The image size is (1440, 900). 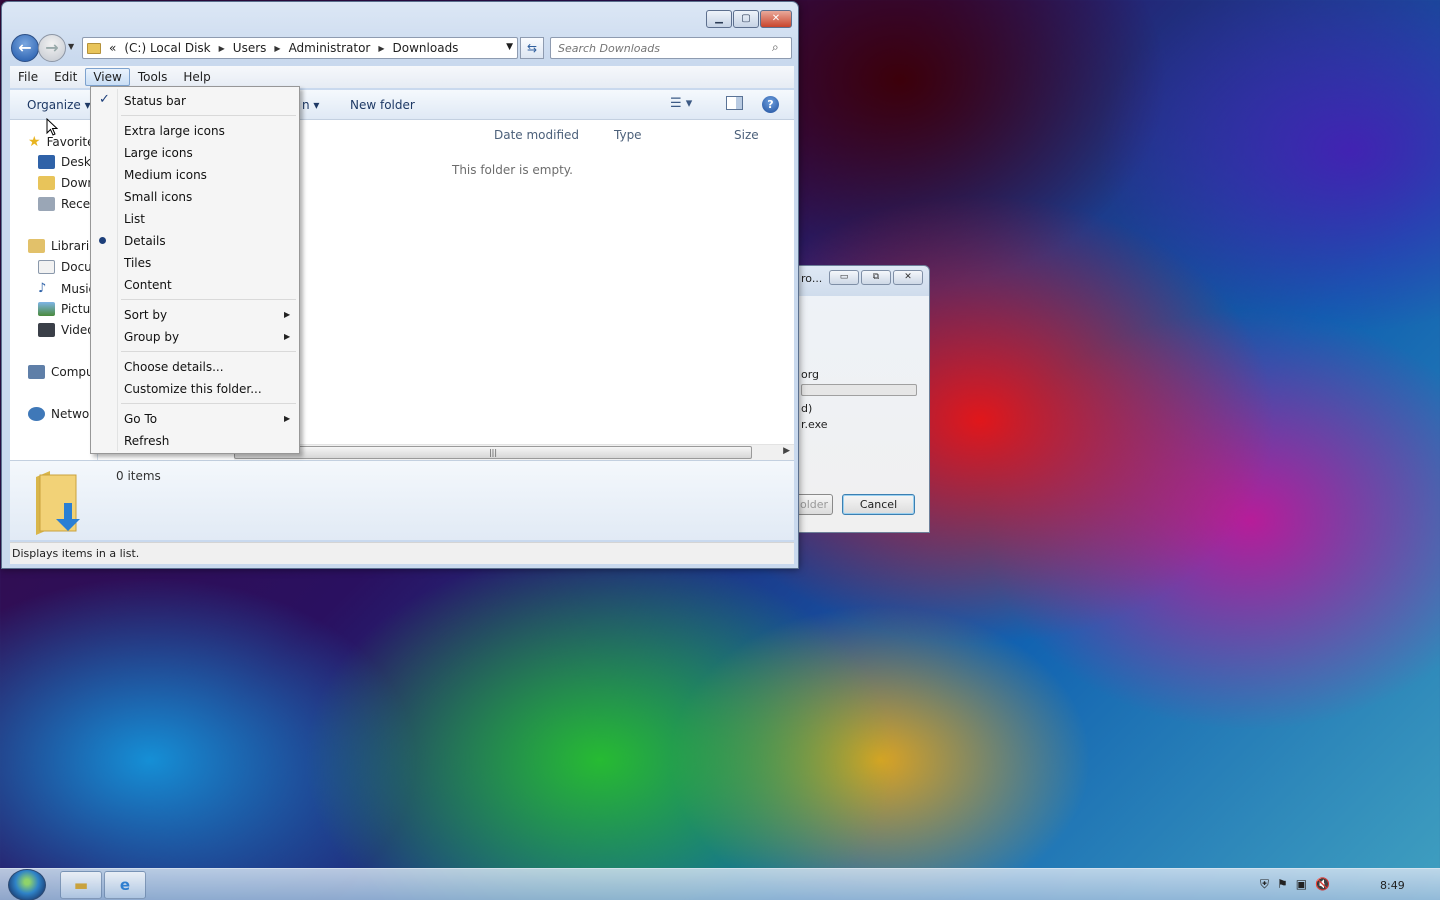 I want to click on search-icon: ⌕, so click(x=775, y=47).